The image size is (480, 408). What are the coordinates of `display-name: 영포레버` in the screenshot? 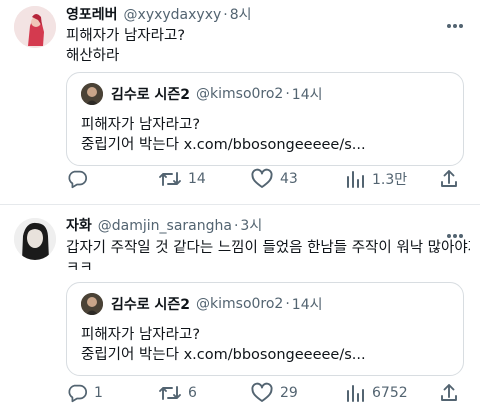 It's located at (92, 14).